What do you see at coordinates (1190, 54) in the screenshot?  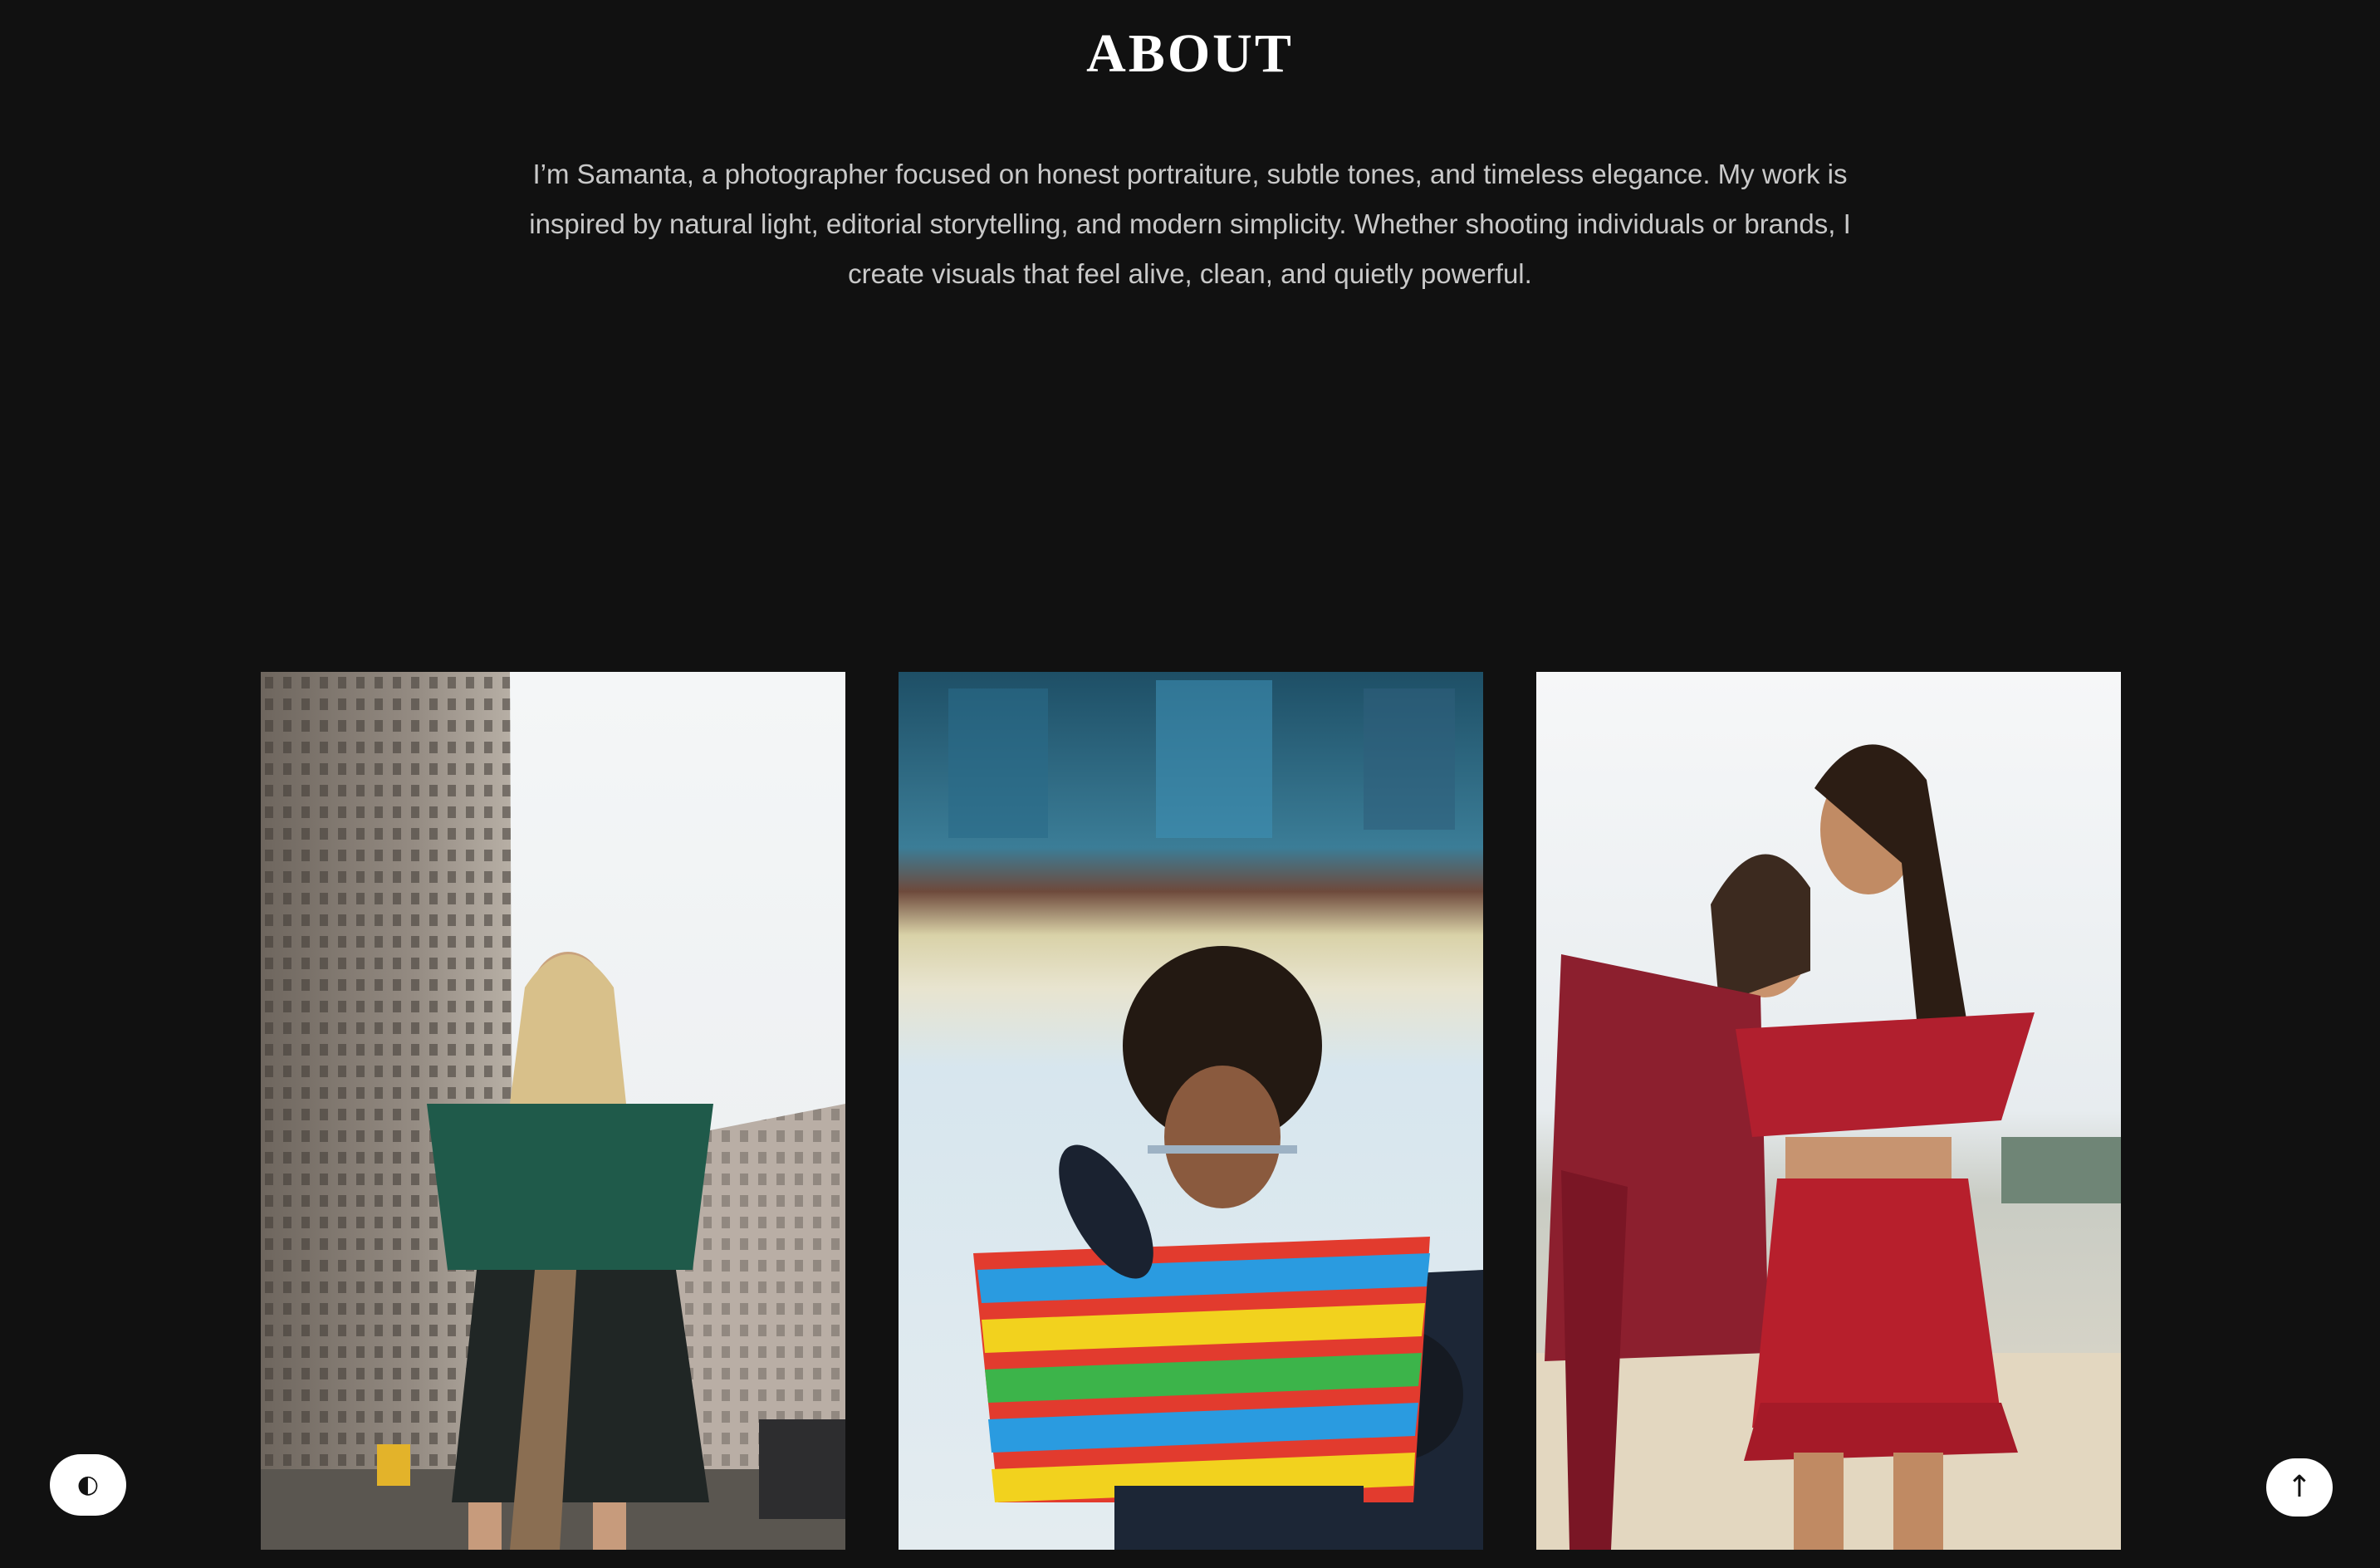 I see `page-title: ABOUT` at bounding box center [1190, 54].